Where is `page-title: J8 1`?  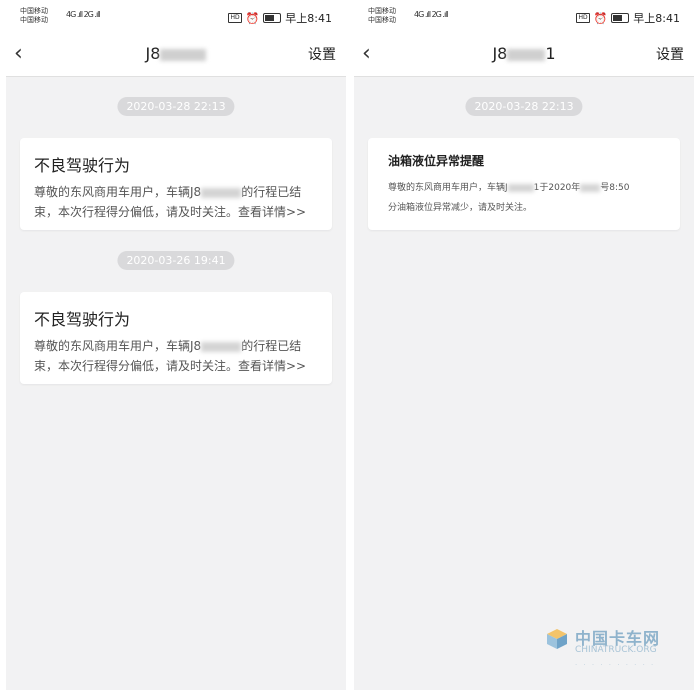 page-title: J8 1 is located at coordinates (524, 53).